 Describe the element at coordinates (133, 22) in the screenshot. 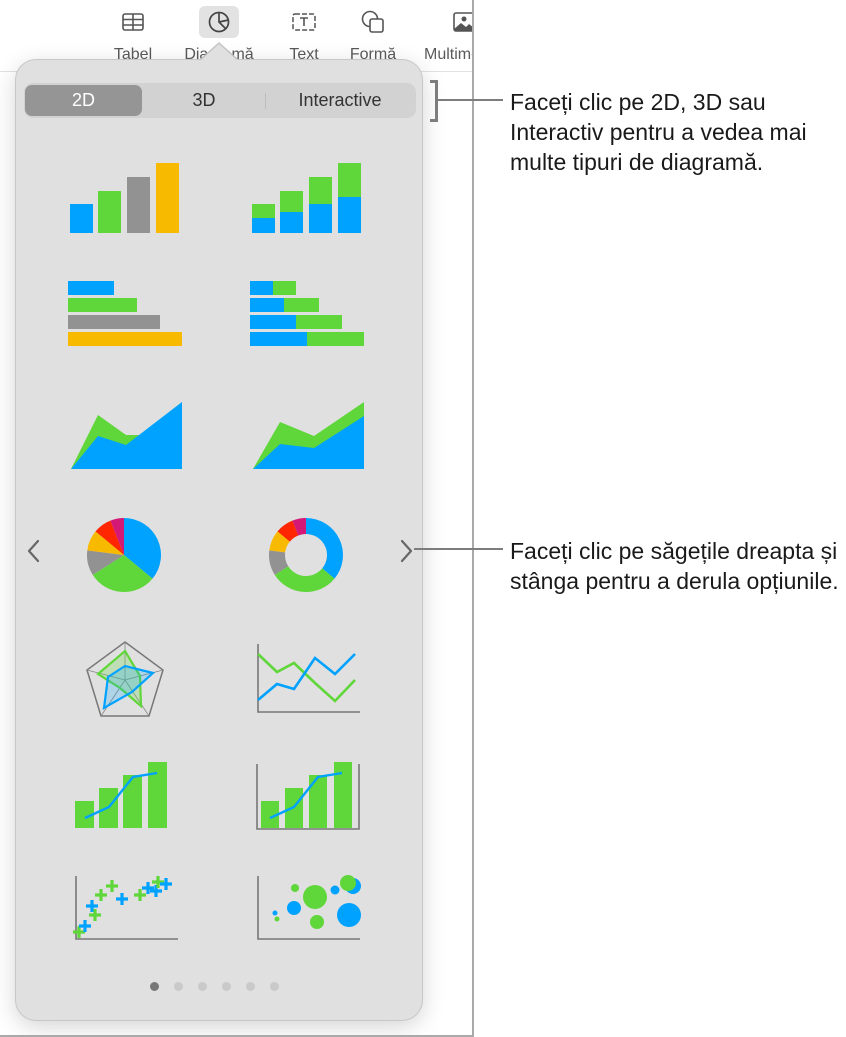

I see `table-icon` at that location.